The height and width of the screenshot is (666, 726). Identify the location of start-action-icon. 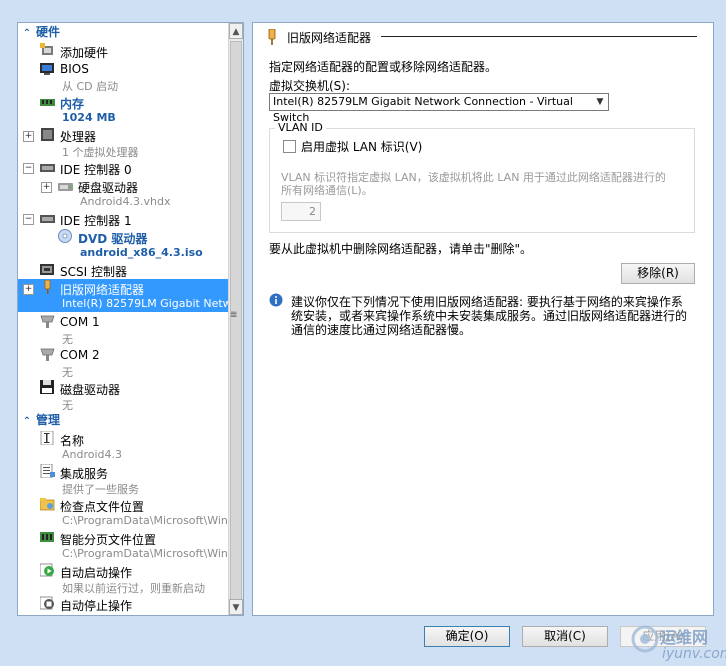
(47, 570).